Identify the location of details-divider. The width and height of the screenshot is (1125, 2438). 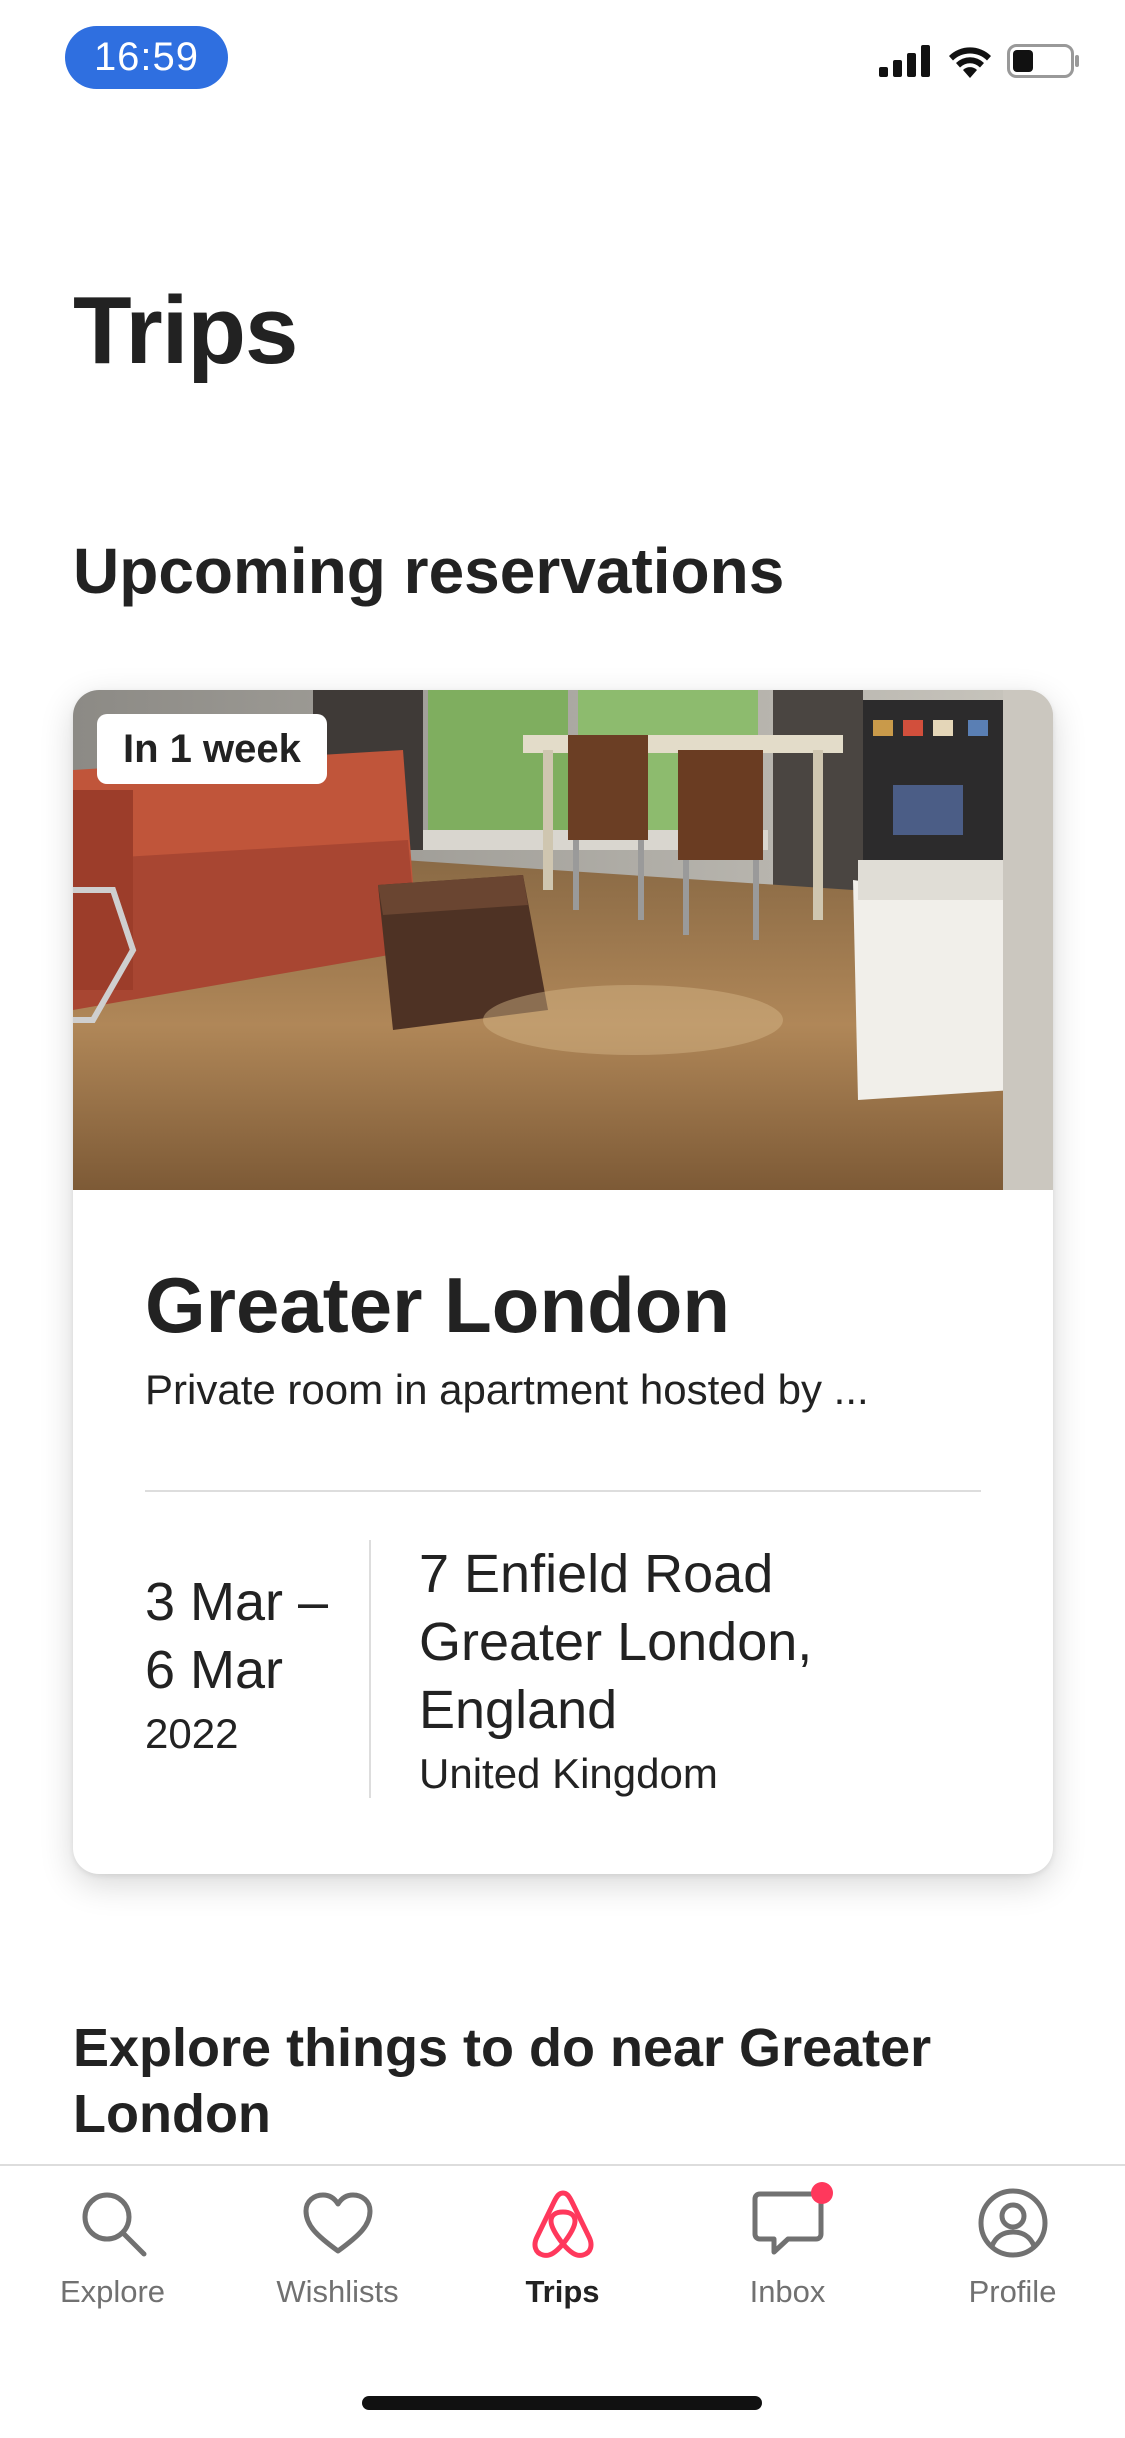
(370, 1669).